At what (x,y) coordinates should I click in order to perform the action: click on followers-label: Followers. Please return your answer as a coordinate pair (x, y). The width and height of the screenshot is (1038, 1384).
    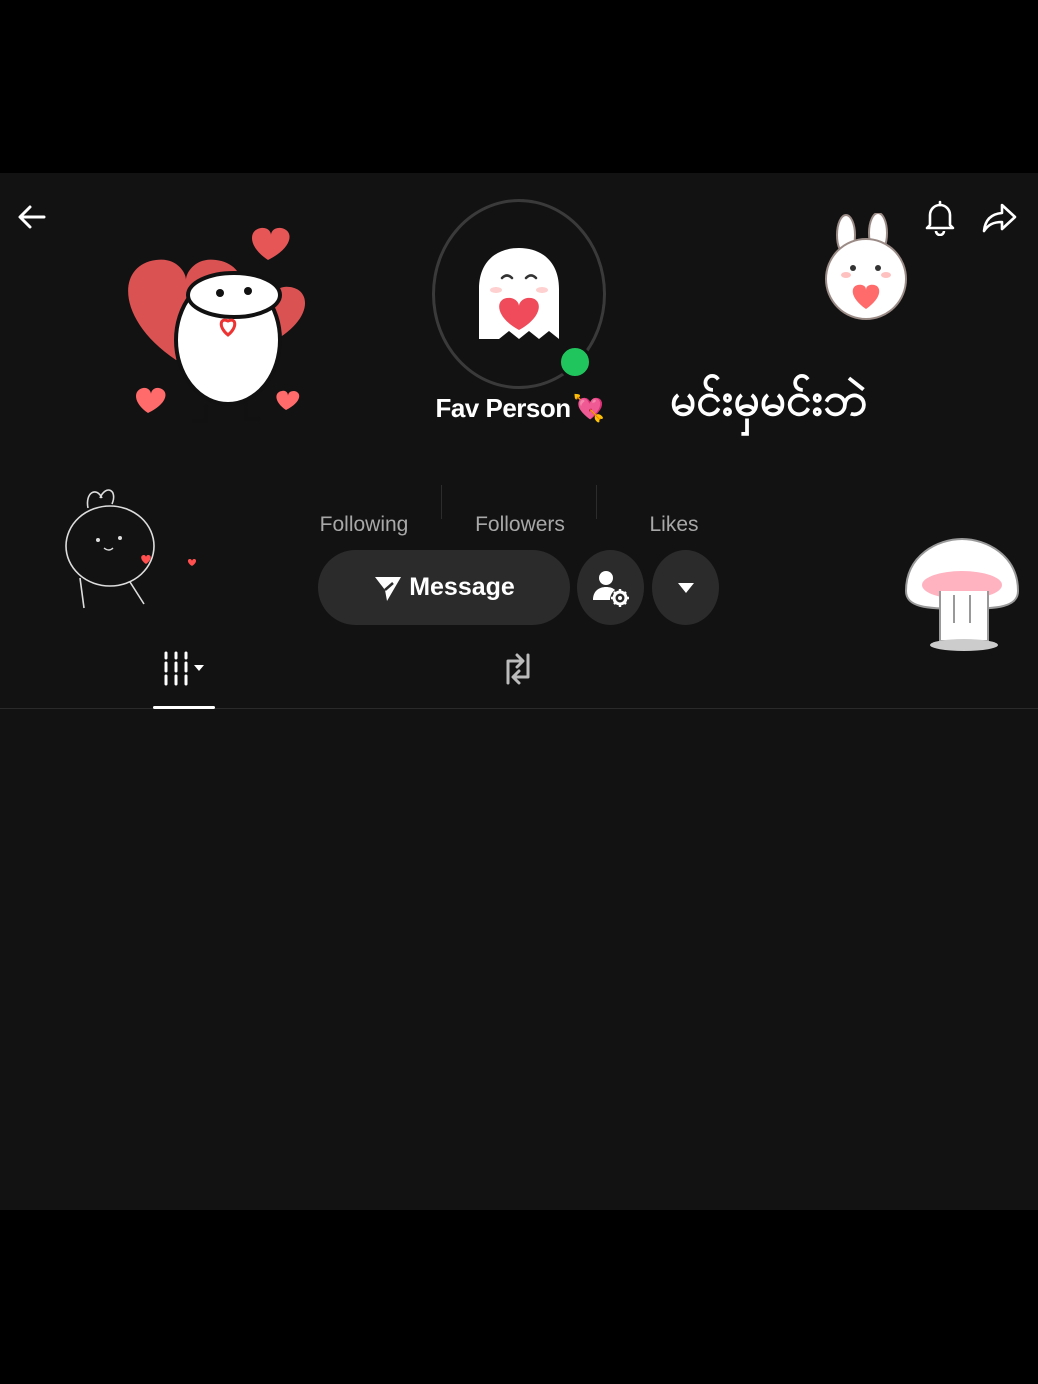
    Looking at the image, I should click on (520, 524).